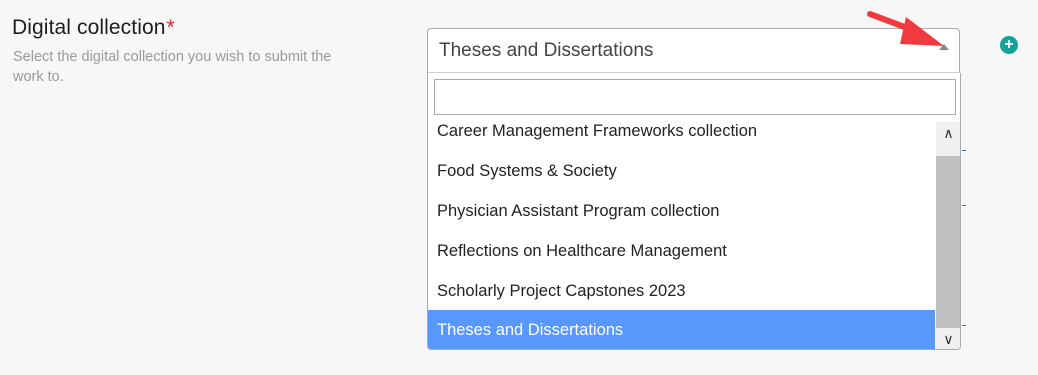 This screenshot has height=375, width=1038. Describe the element at coordinates (681, 291) in the screenshot. I see `option-scholarly-capstones: Scholarly Project Capstones 2023` at that location.